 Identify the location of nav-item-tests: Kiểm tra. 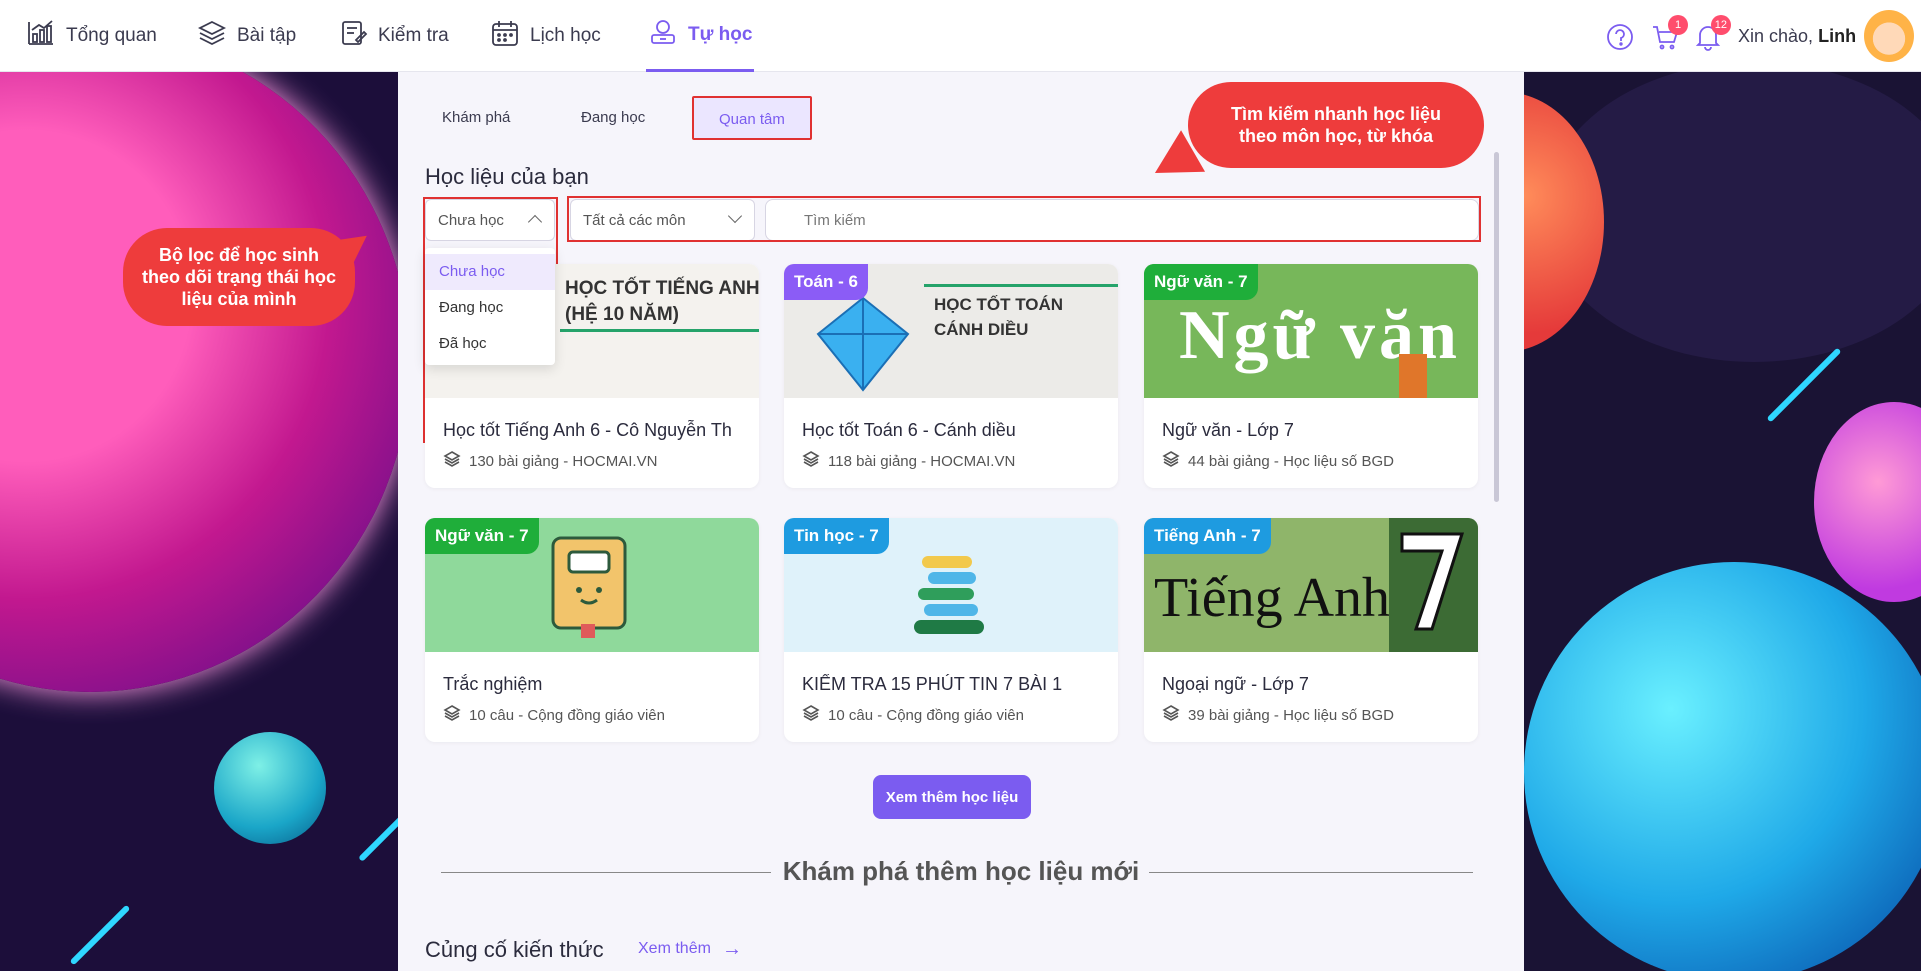
(393, 36).